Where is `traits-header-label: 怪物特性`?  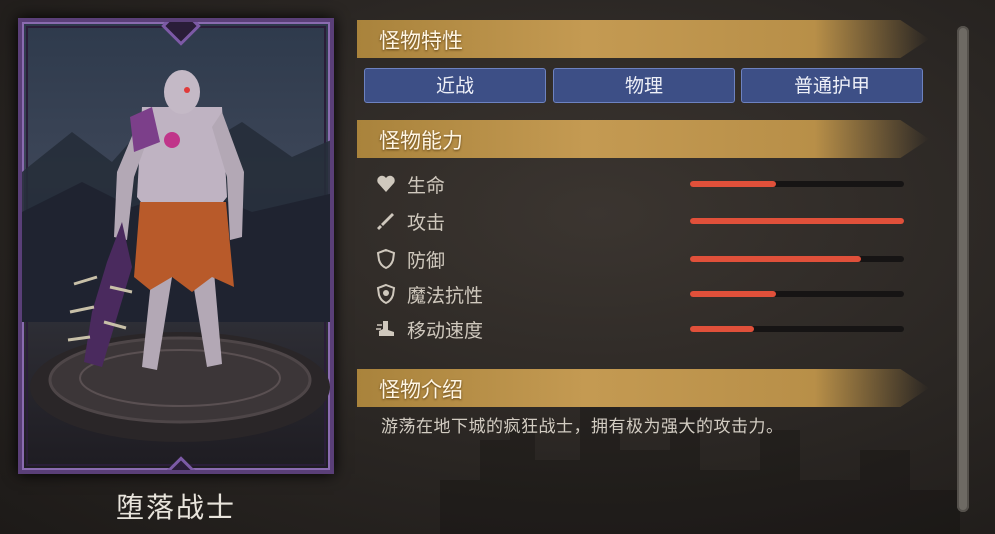 traits-header-label: 怪物特性 is located at coordinates (421, 41).